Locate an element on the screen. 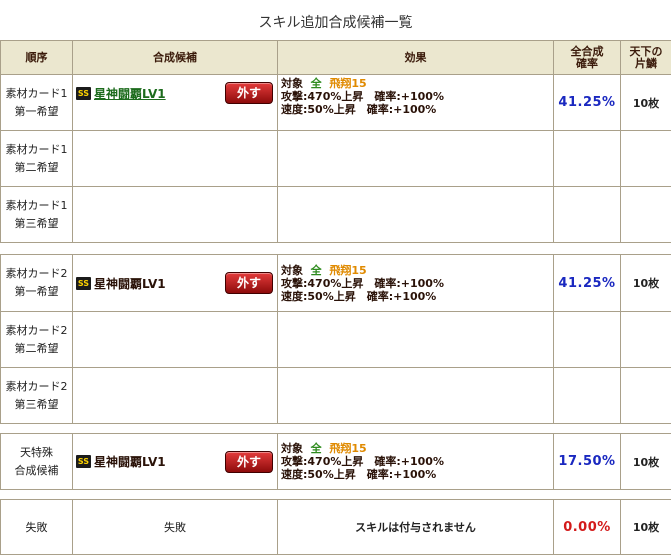 Image resolution: width=671 pixels, height=555 pixels. header-total-rate: 全合成確率 is located at coordinates (587, 58).